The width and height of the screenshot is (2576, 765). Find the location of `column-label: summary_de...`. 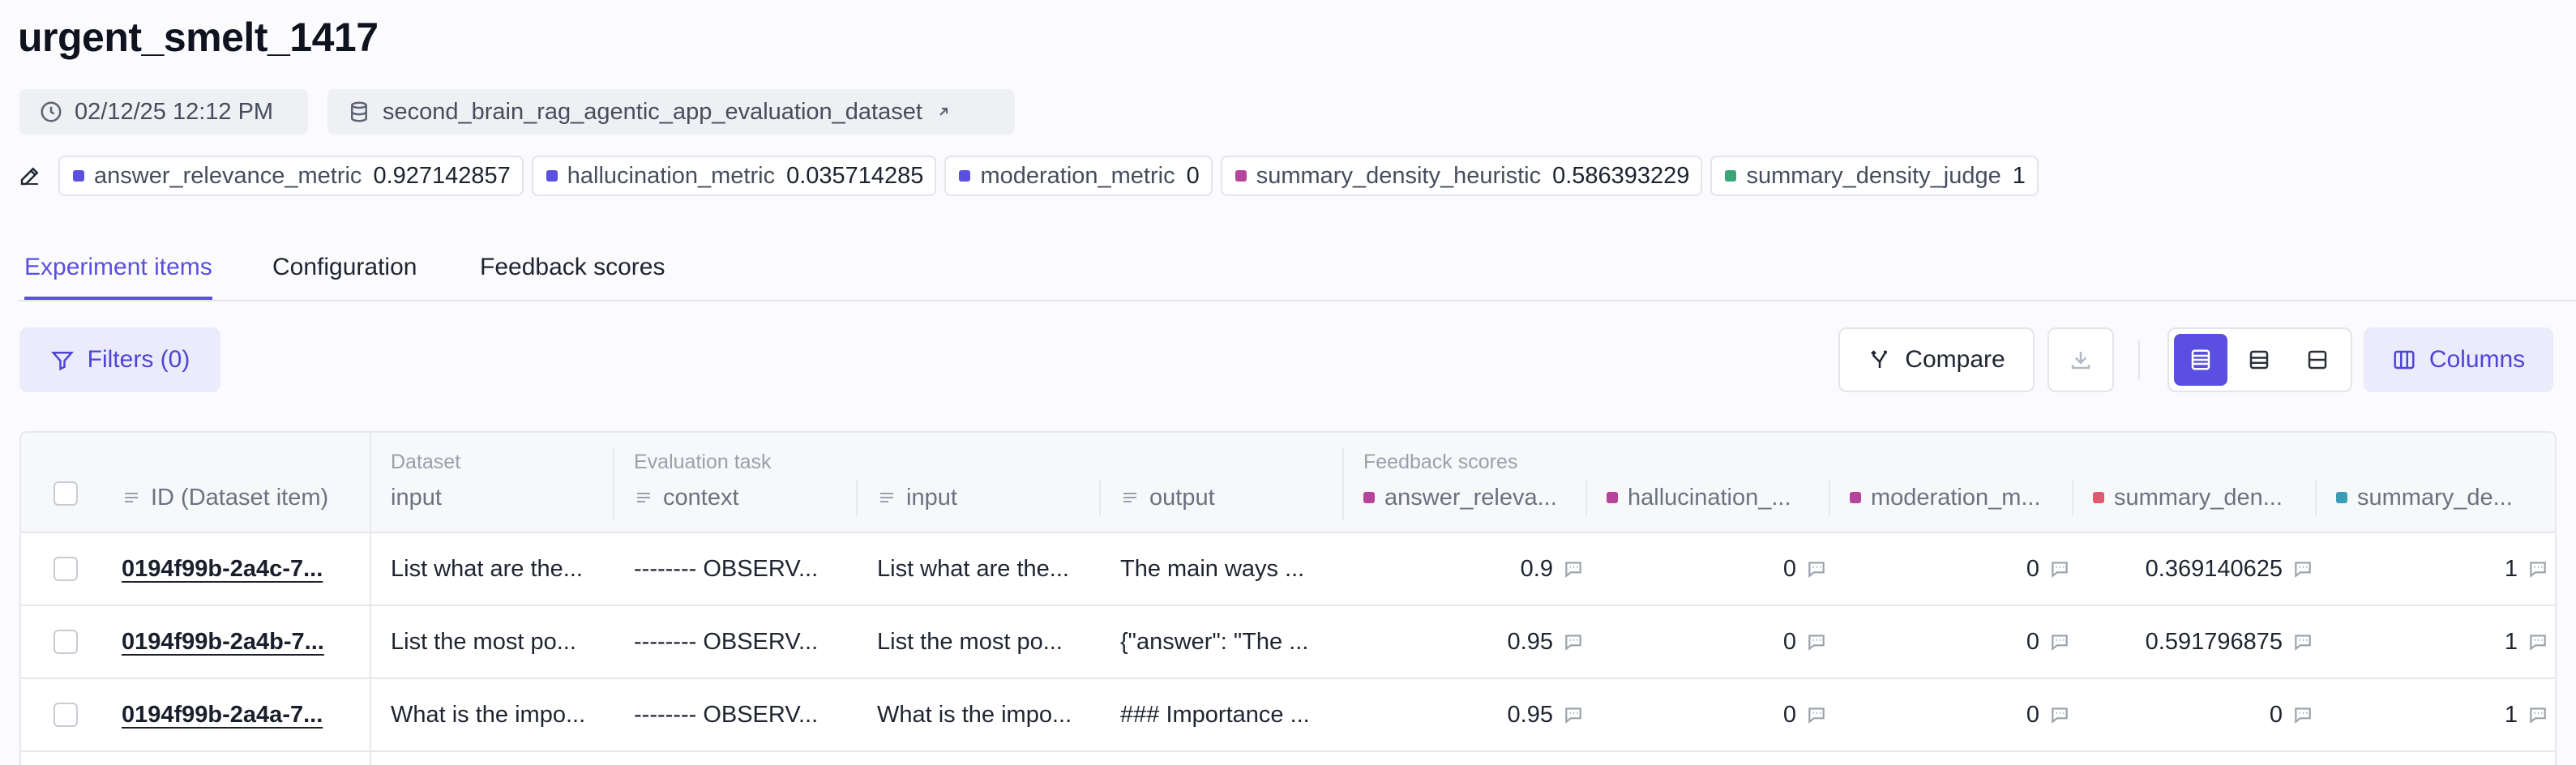

column-label: summary_de... is located at coordinates (2435, 497).